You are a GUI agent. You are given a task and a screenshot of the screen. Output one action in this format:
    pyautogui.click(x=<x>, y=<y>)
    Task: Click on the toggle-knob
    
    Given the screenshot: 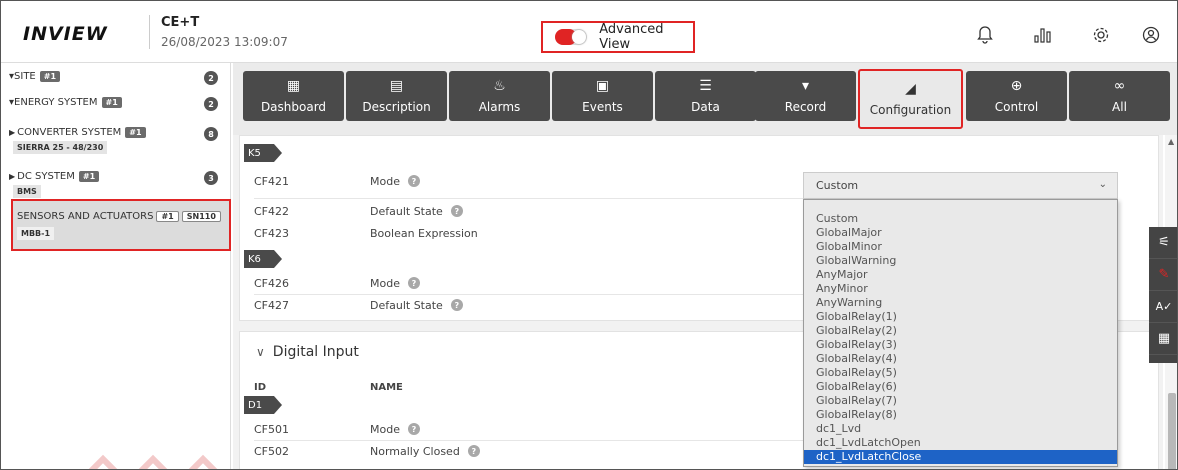 What is the action you would take?
    pyautogui.click(x=579, y=37)
    